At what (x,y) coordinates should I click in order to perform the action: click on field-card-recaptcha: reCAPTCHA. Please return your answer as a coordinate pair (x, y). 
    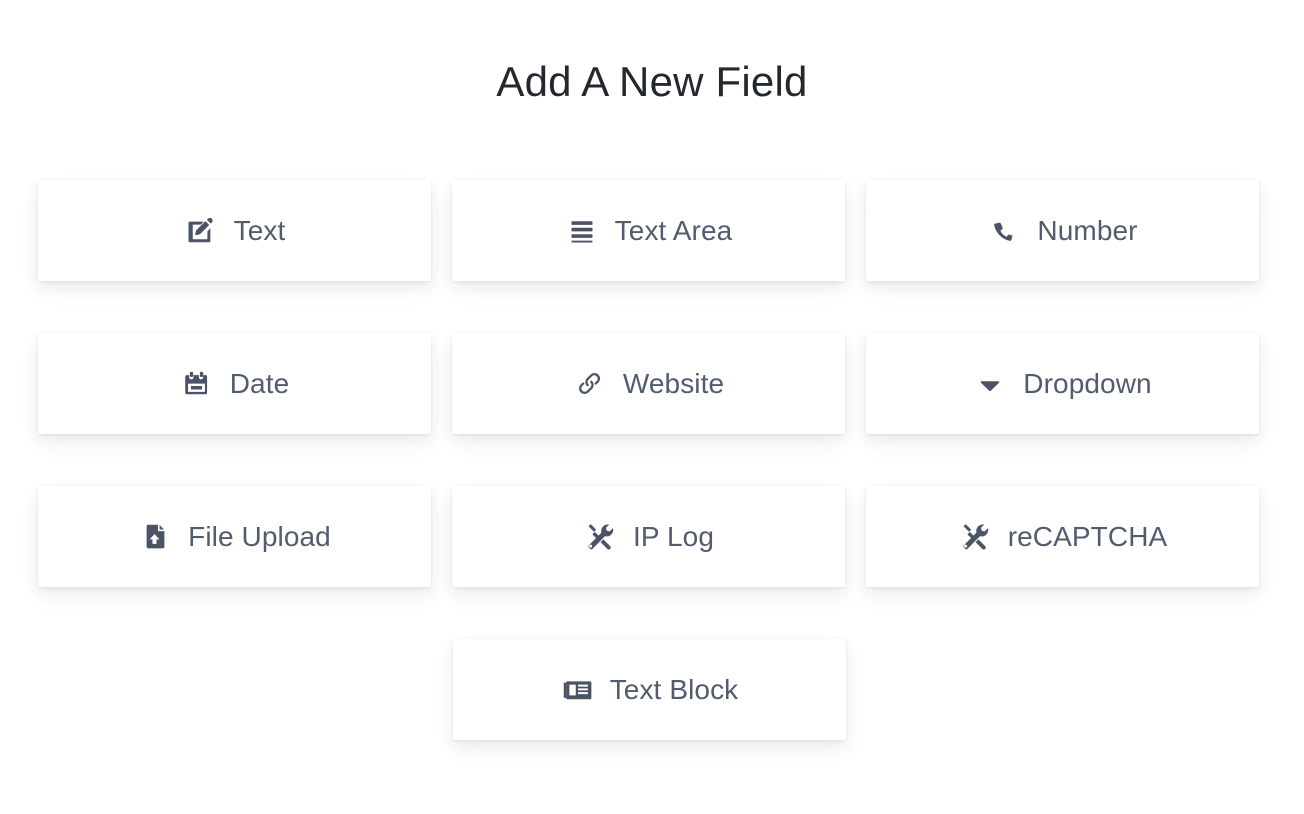
    Looking at the image, I should click on (1062, 536).